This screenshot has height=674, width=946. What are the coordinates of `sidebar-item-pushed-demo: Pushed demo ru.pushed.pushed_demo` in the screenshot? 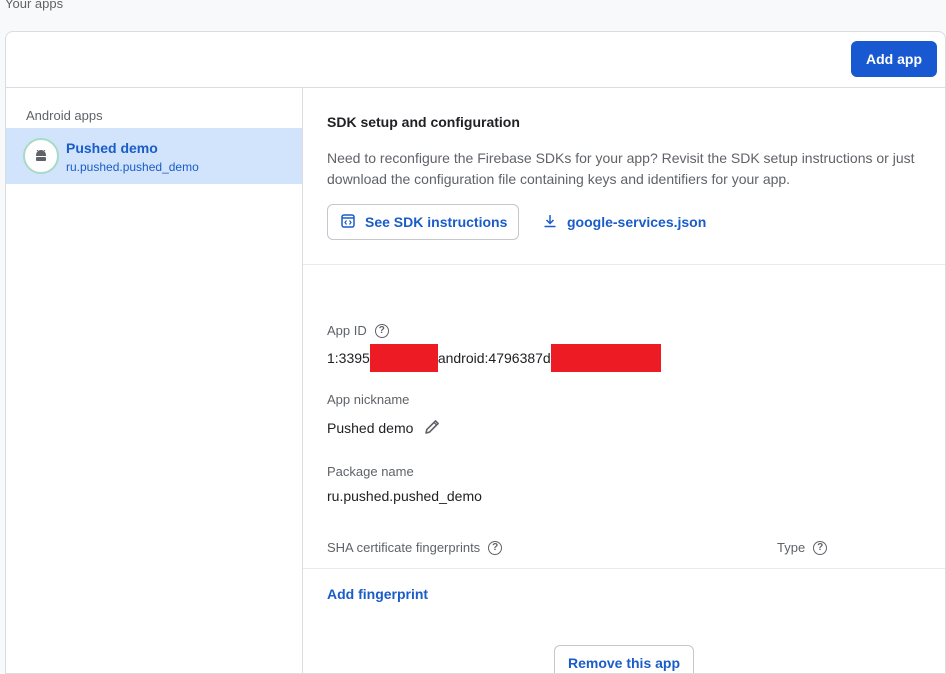 It's located at (154, 156).